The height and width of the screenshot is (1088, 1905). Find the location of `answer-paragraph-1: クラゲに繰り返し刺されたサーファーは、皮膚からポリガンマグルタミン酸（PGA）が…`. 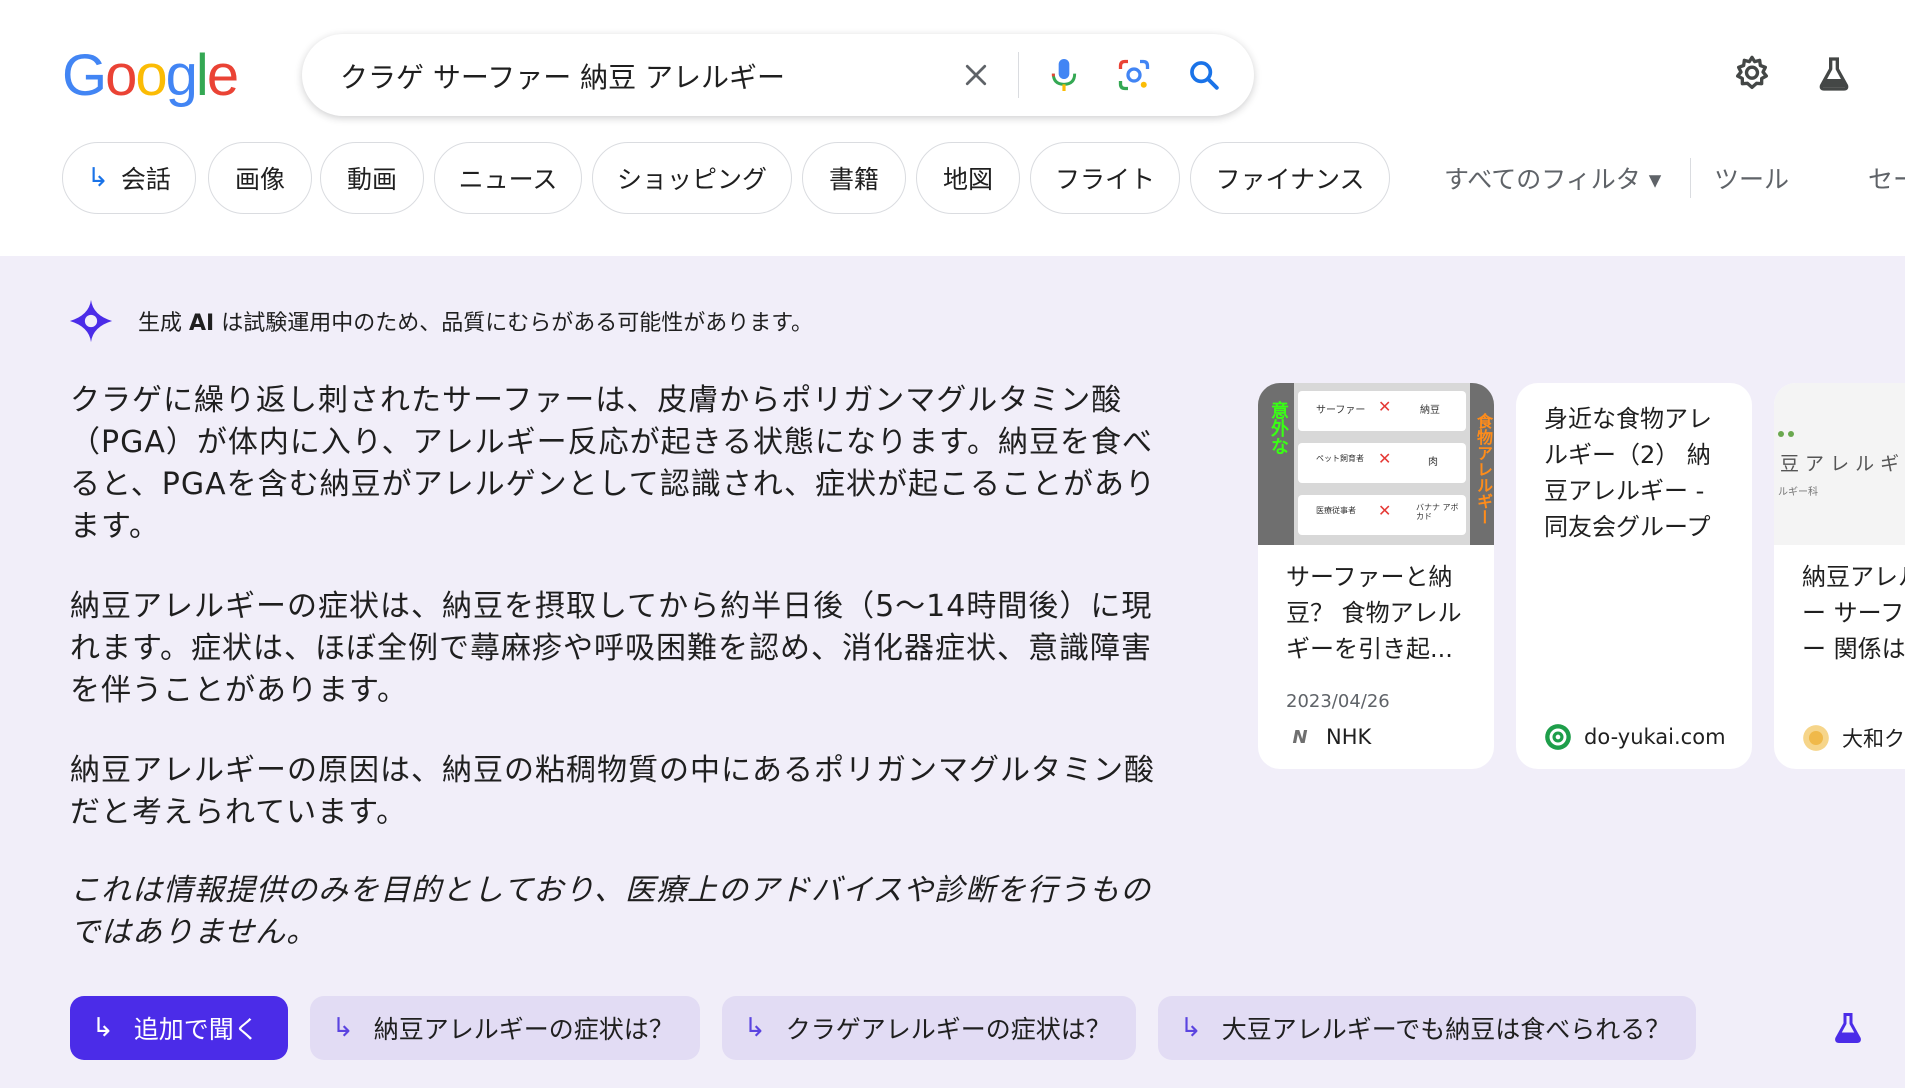

answer-paragraph-1: クラゲに繰り返し刺されたサーファーは、皮膚からポリガンマグルタミン酸（PGA）が… is located at coordinates (613, 463).